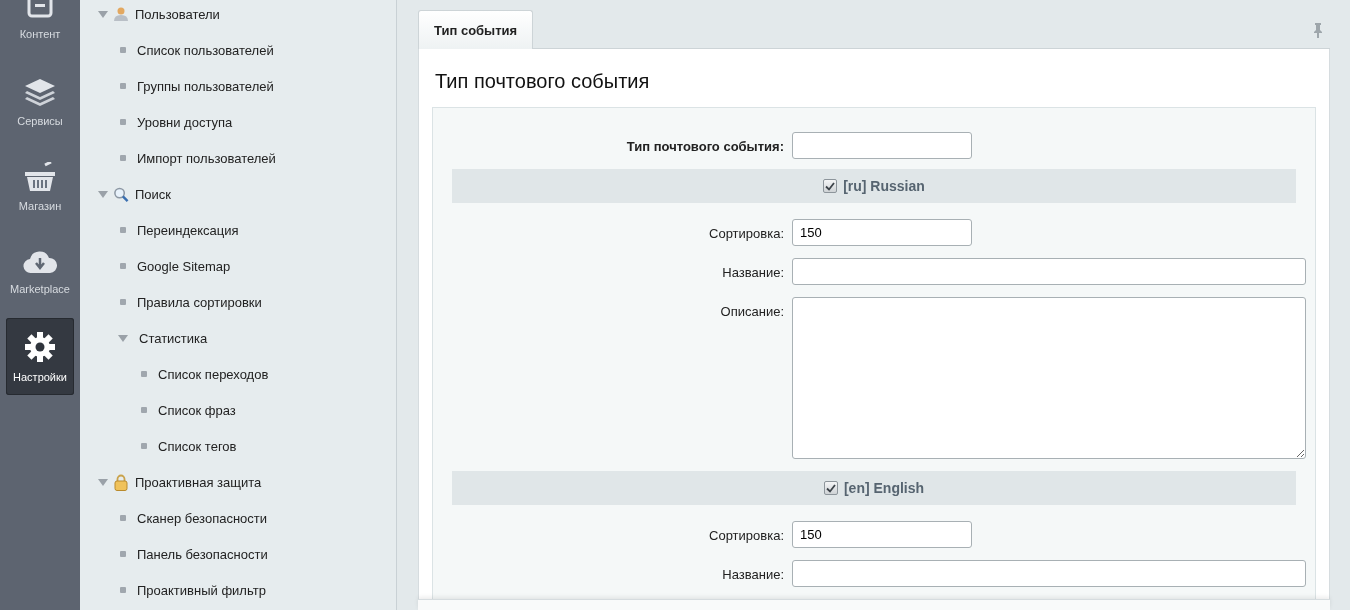 The height and width of the screenshot is (610, 1350). I want to click on gear-icon, so click(40, 346).